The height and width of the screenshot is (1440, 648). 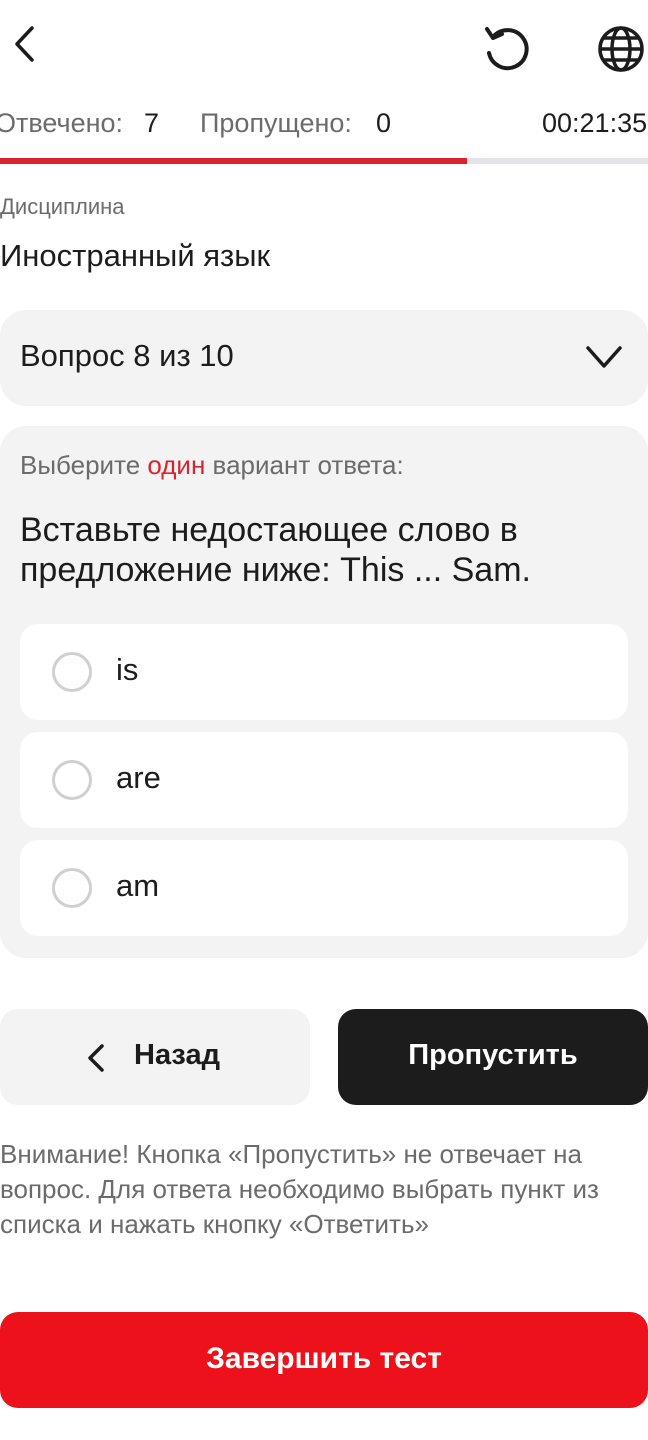 I want to click on back-button: Назад, so click(x=155, y=1057).